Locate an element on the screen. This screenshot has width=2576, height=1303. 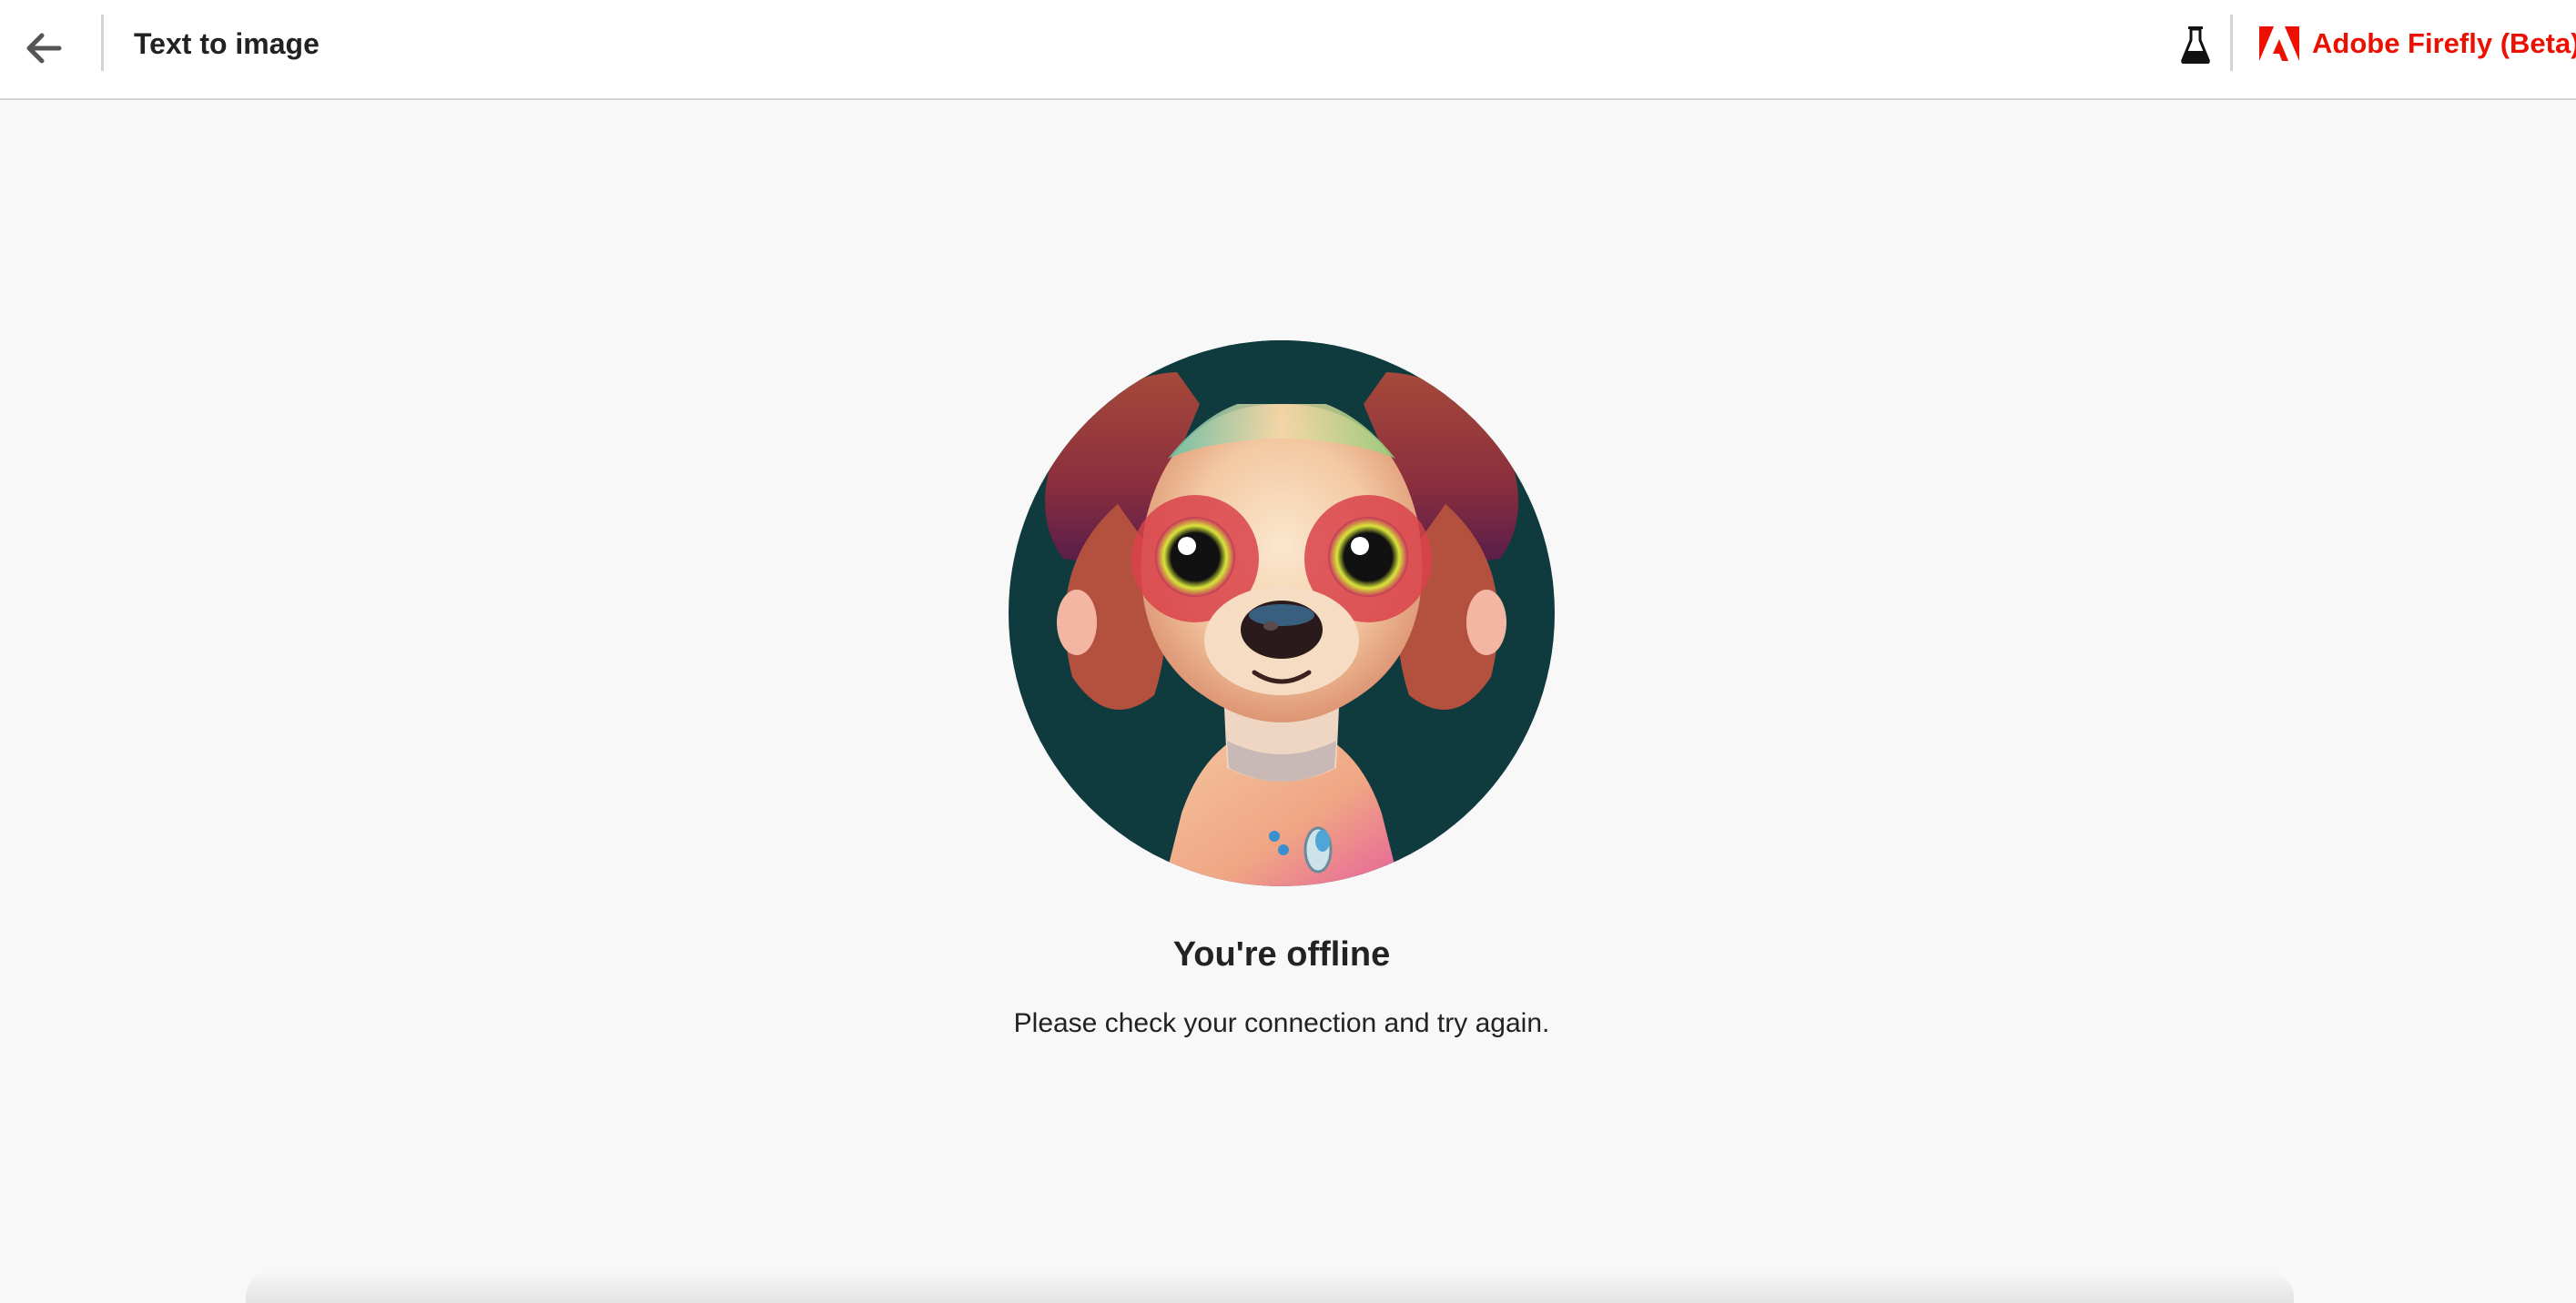
header-divider is located at coordinates (102, 43).